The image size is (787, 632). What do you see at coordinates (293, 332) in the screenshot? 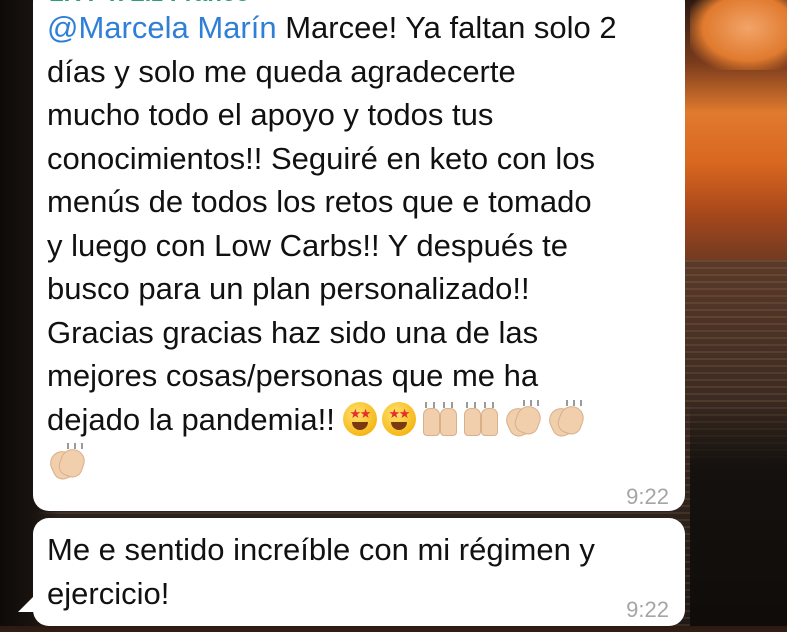
I see `message-line: Gracias gracias haz sido una de las` at bounding box center [293, 332].